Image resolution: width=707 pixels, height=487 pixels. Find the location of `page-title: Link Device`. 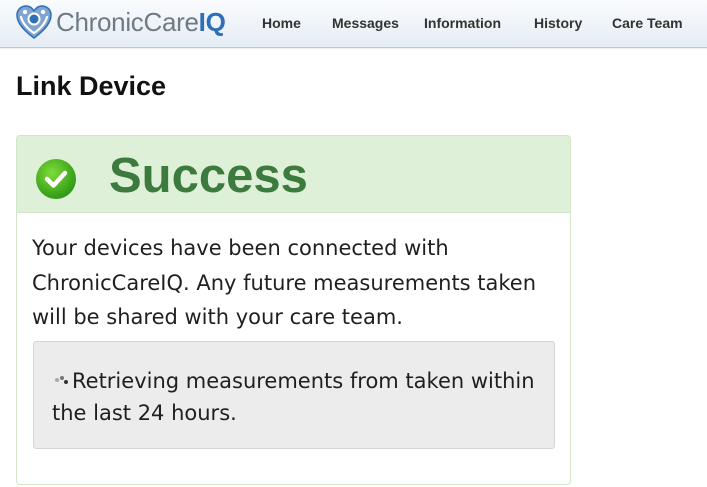

page-title: Link Device is located at coordinates (91, 86).